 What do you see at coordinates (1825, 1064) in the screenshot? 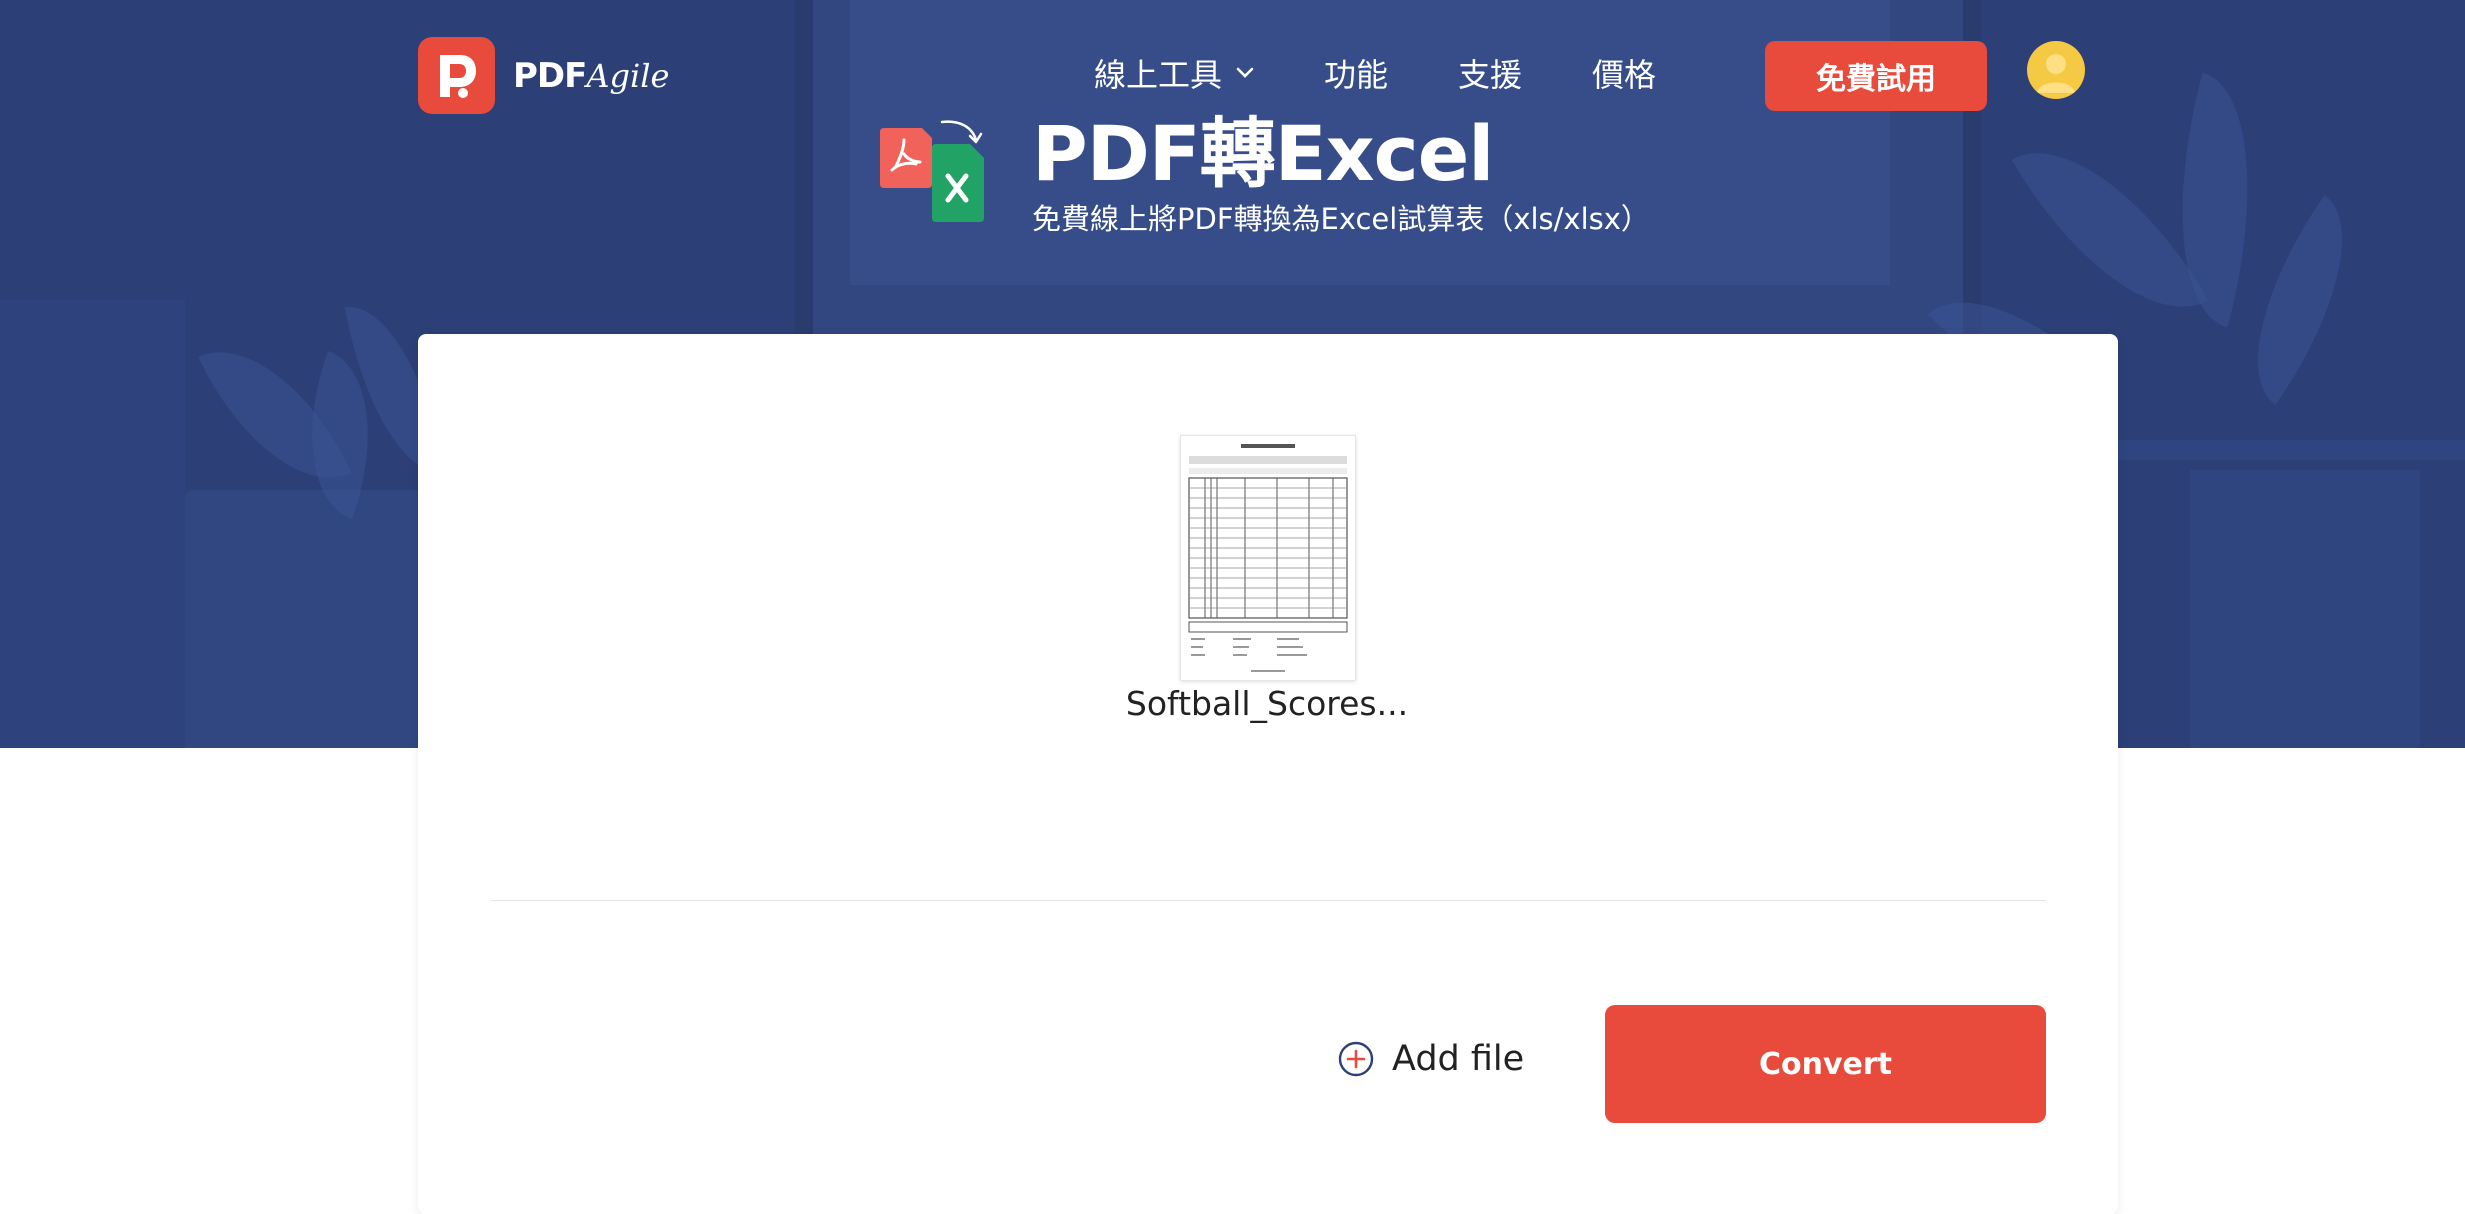
I see `convert-button: Convert` at bounding box center [1825, 1064].